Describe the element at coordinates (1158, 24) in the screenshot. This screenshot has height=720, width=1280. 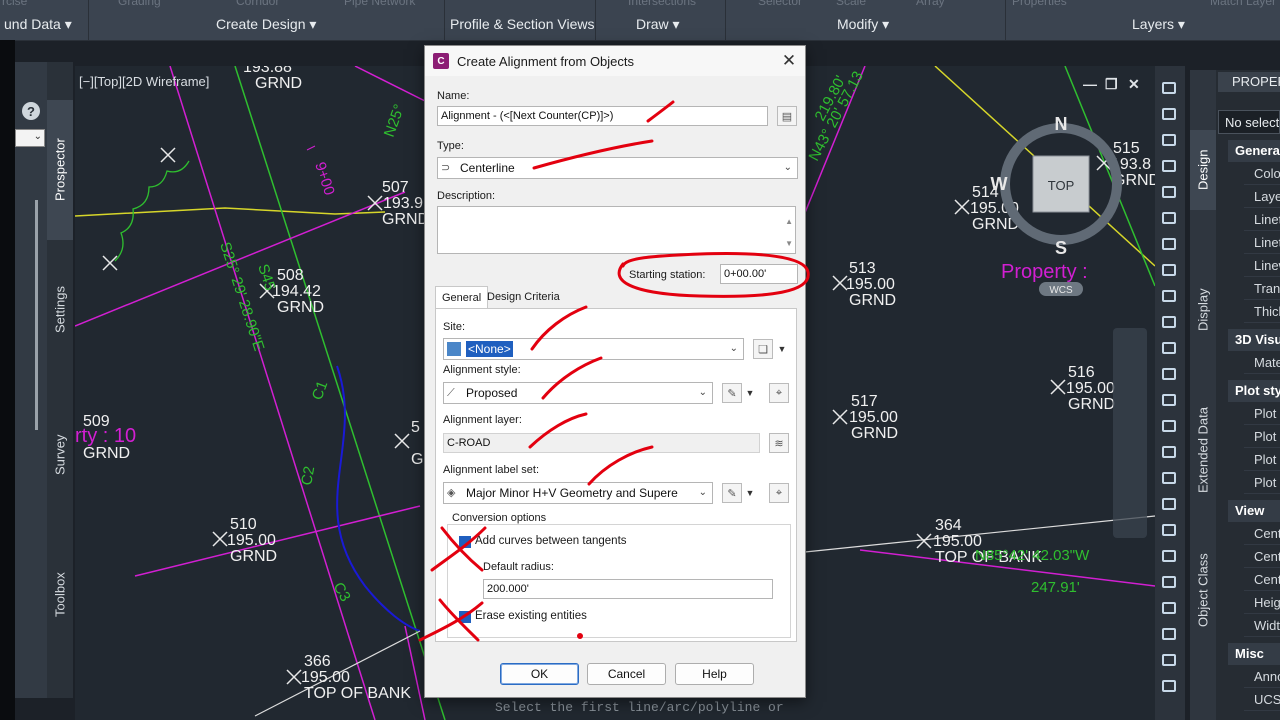
I see `ribbon-panel-layers: Layers ▾` at that location.